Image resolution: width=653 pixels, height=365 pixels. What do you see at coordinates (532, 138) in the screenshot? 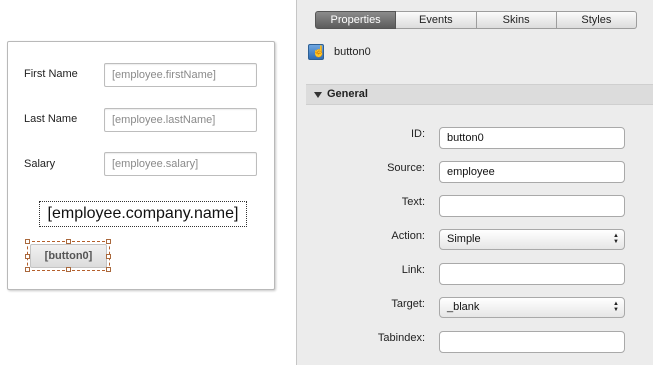
I see `id-field: button0` at bounding box center [532, 138].